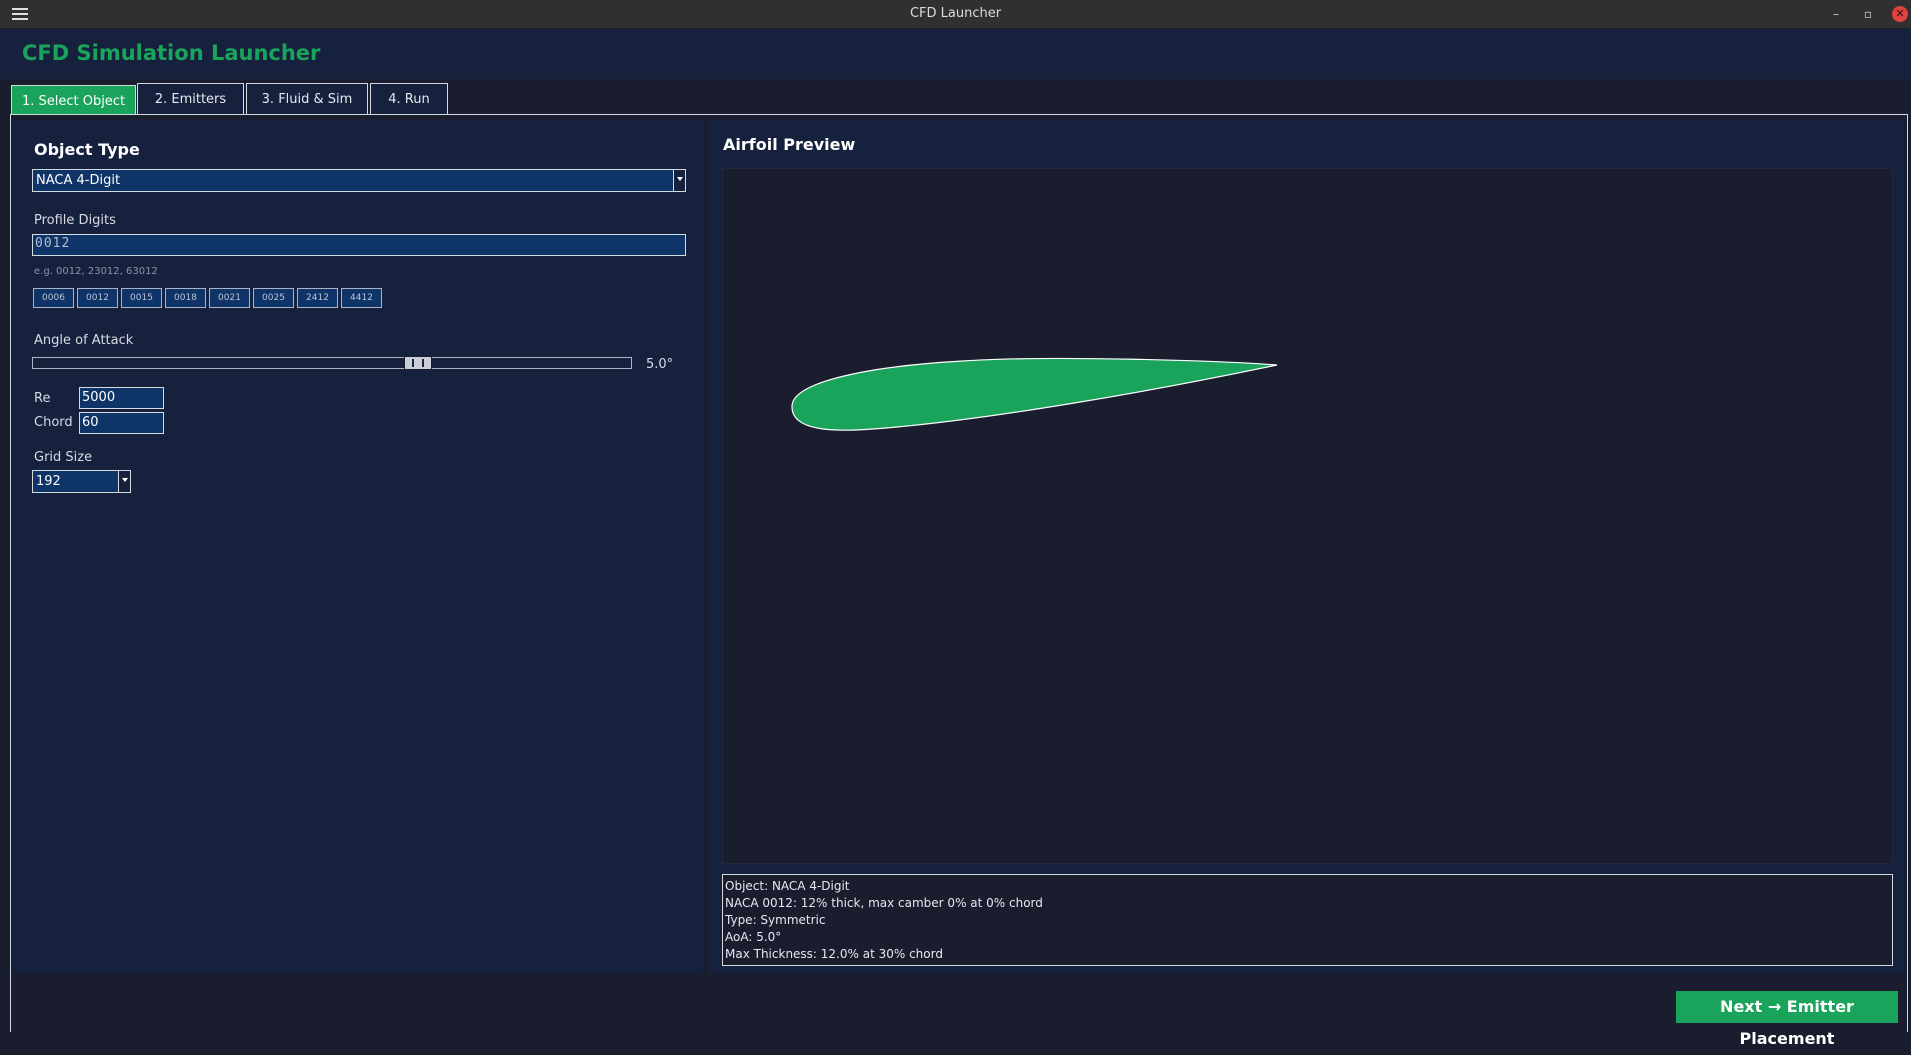  What do you see at coordinates (75, 220) in the screenshot?
I see `profile-digits-label: Profile Digits` at bounding box center [75, 220].